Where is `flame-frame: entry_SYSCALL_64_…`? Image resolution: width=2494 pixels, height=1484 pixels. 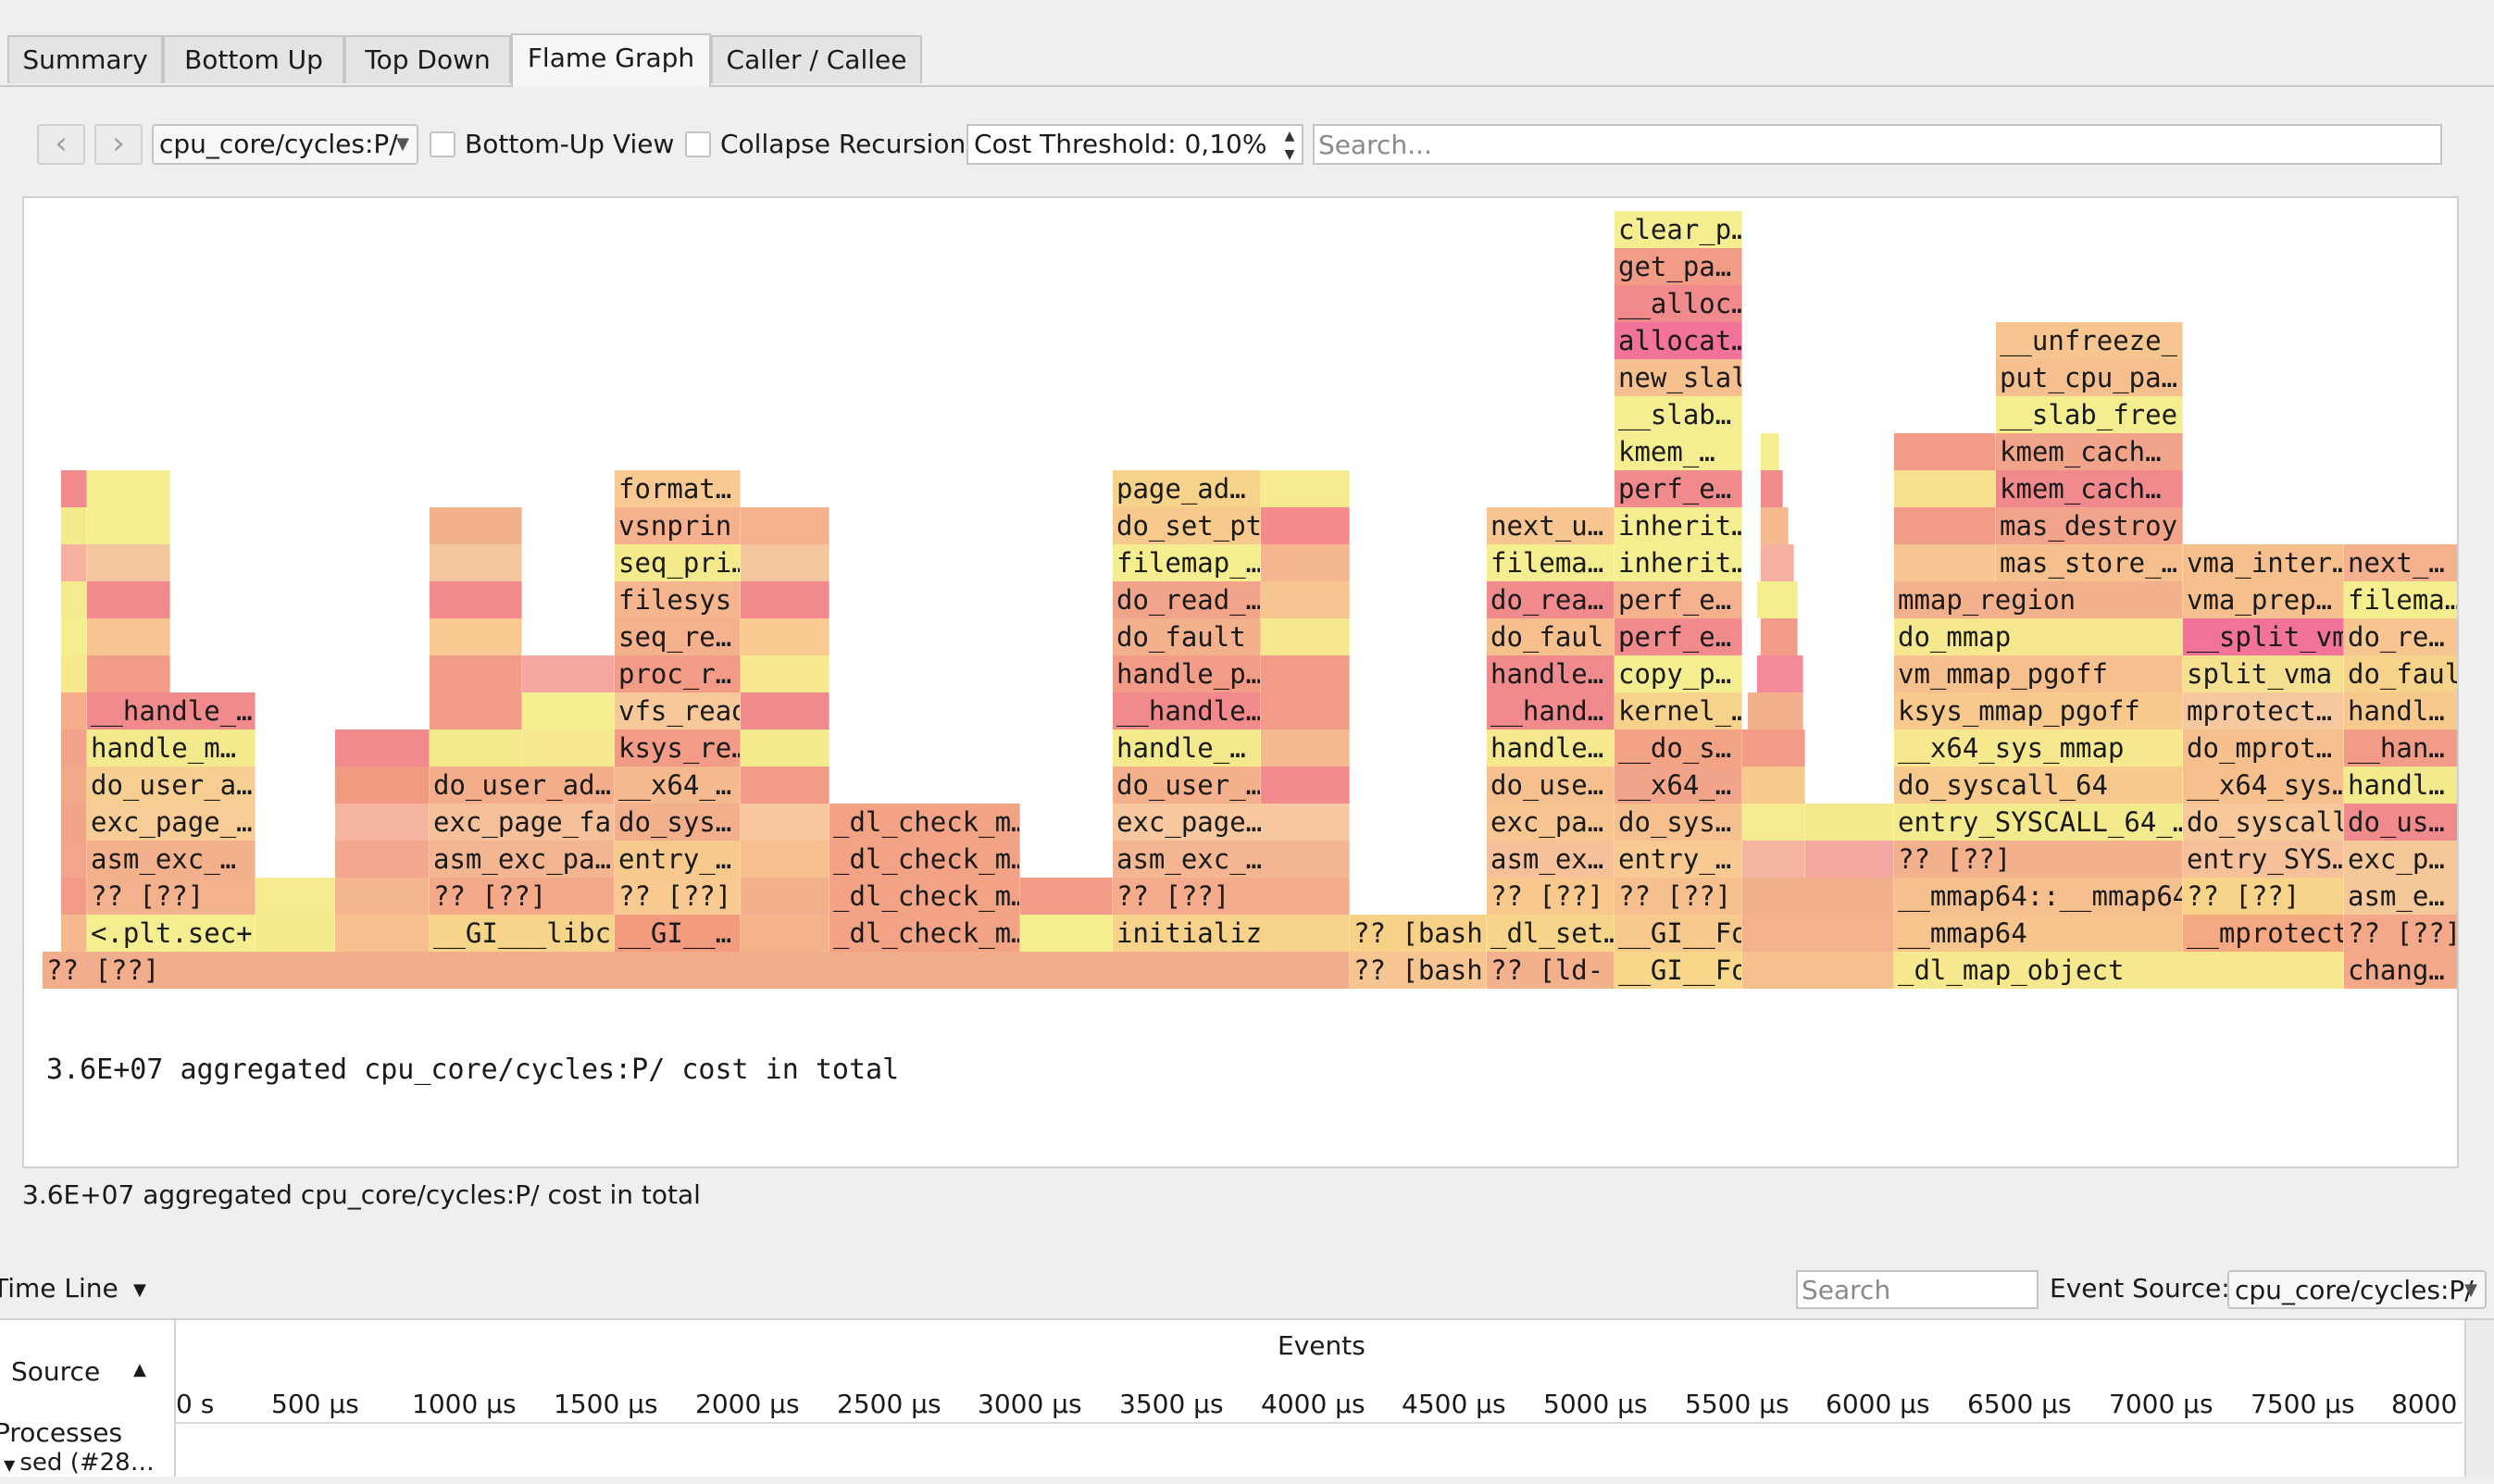 flame-frame: entry_SYSCALL_64_… is located at coordinates (2038, 823).